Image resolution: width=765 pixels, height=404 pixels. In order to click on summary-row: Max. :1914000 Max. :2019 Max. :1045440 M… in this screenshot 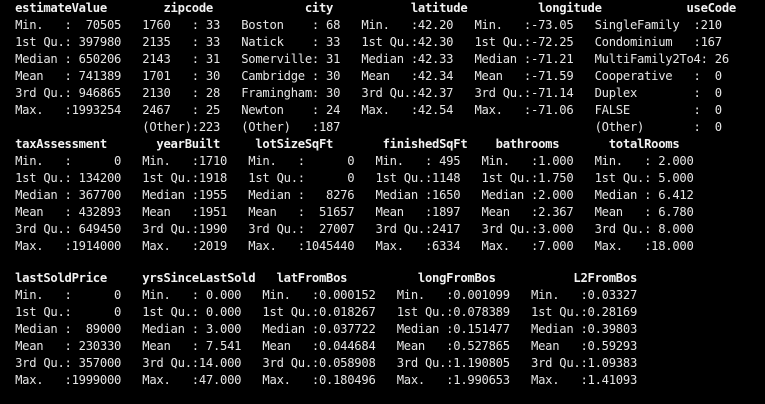, I will do `click(358, 246)`.